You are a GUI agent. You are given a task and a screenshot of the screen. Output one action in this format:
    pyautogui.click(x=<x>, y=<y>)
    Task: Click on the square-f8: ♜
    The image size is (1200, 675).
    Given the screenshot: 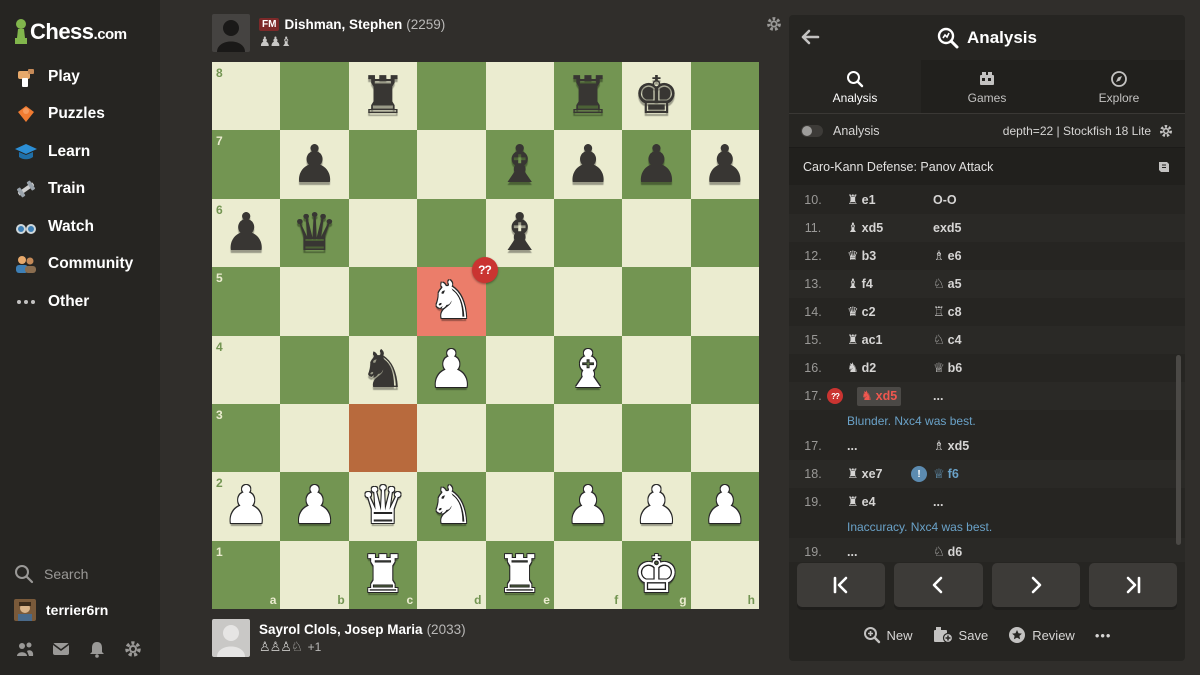 What is the action you would take?
    pyautogui.click(x=588, y=96)
    